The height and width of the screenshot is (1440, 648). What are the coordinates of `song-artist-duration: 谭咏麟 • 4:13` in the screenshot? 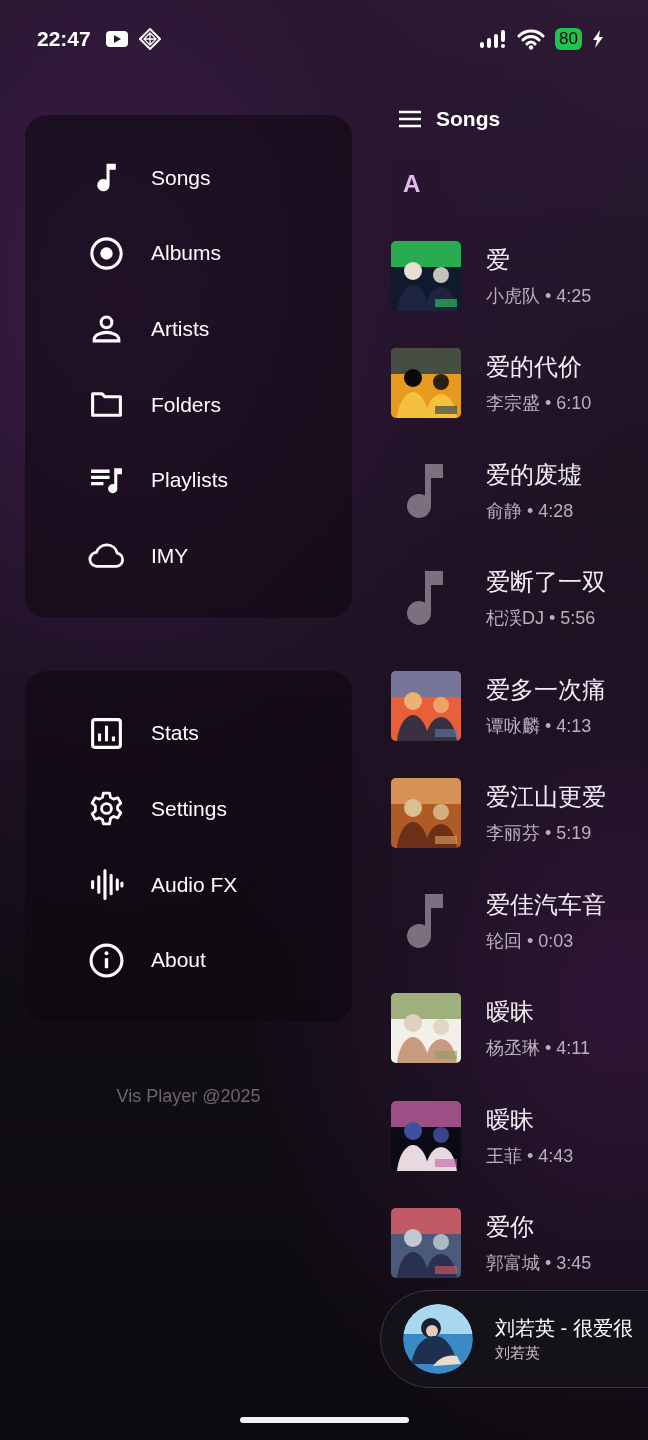 It's located at (539, 726).